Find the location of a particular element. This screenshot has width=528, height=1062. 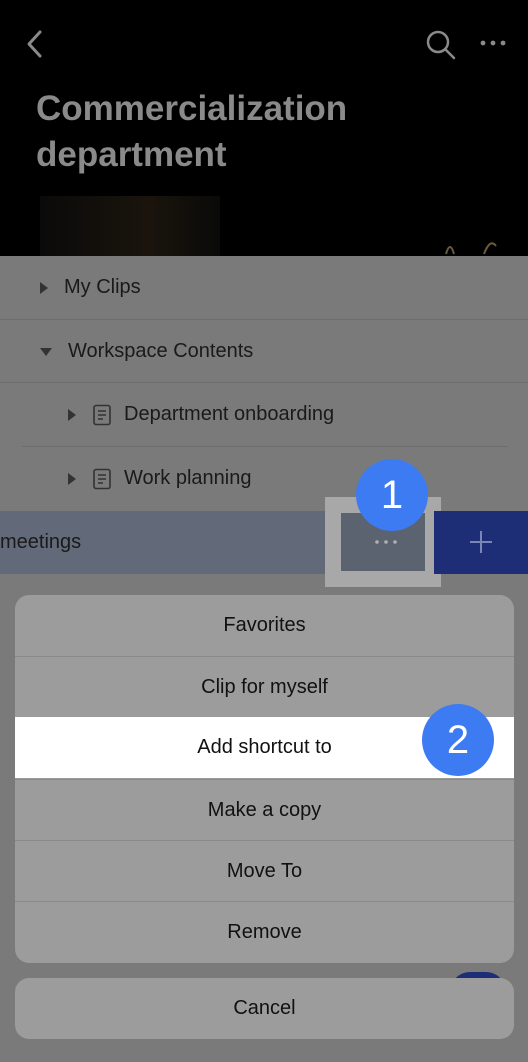

header-background-image is located at coordinates (130, 226).